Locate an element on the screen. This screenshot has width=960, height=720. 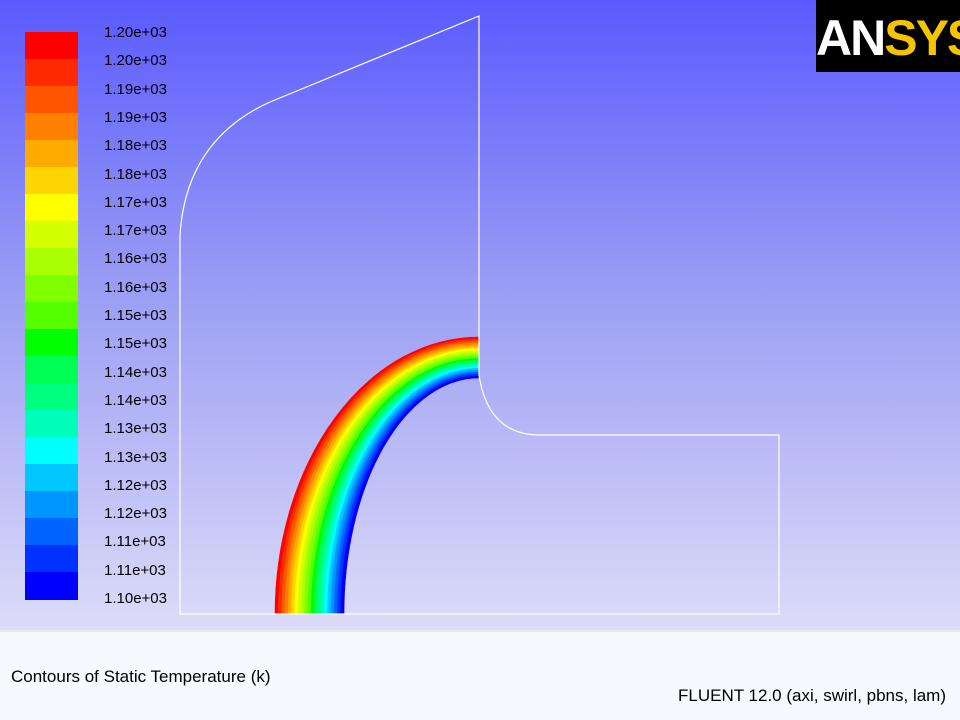
ansys-logo: ANSYS® is located at coordinates (888, 36).